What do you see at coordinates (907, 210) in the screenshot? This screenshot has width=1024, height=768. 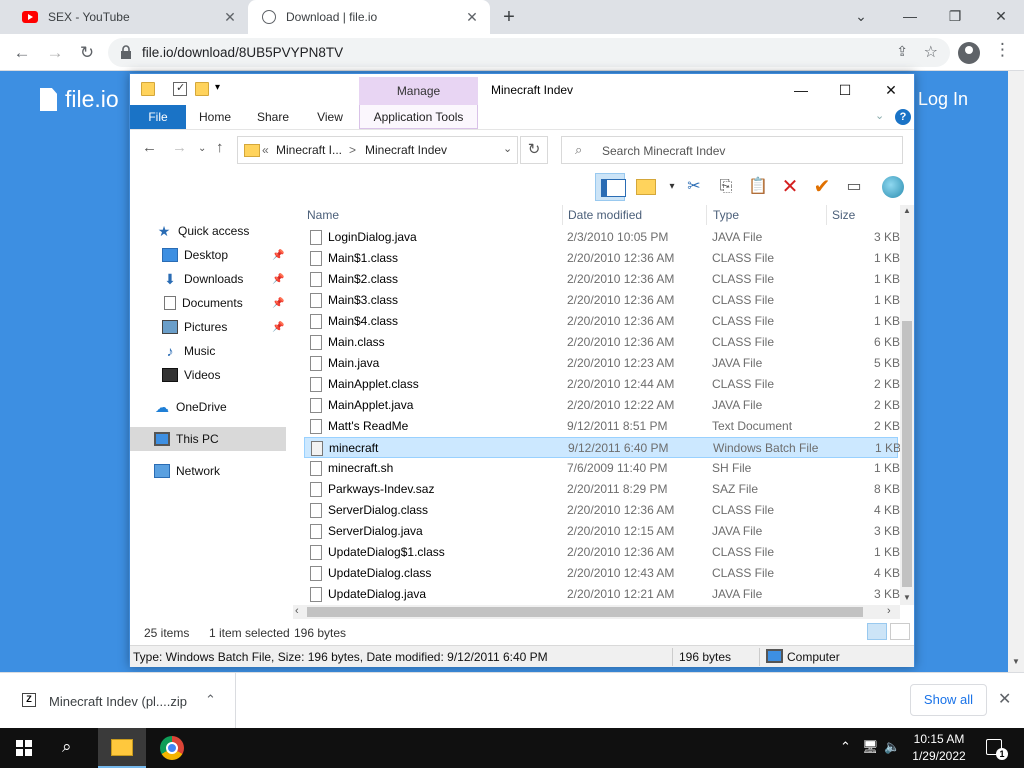 I see `scroll-up-icon: ▲` at bounding box center [907, 210].